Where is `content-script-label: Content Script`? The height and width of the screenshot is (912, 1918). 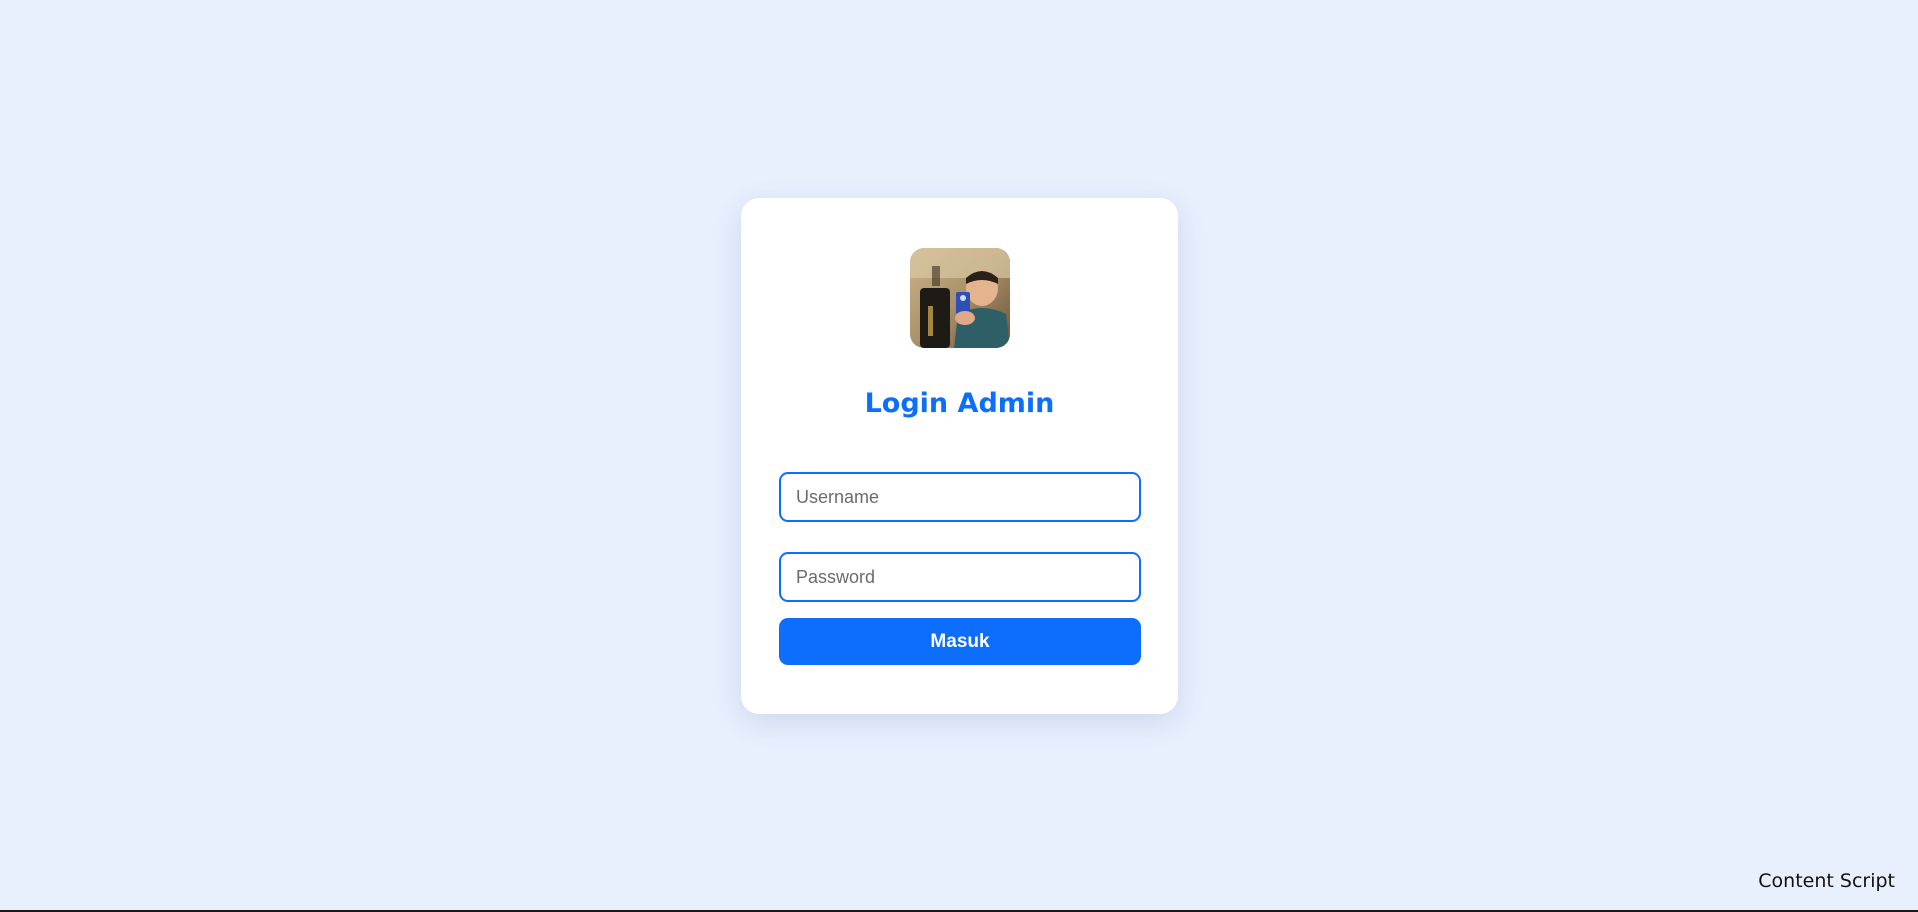 content-script-label: Content Script is located at coordinates (1826, 881).